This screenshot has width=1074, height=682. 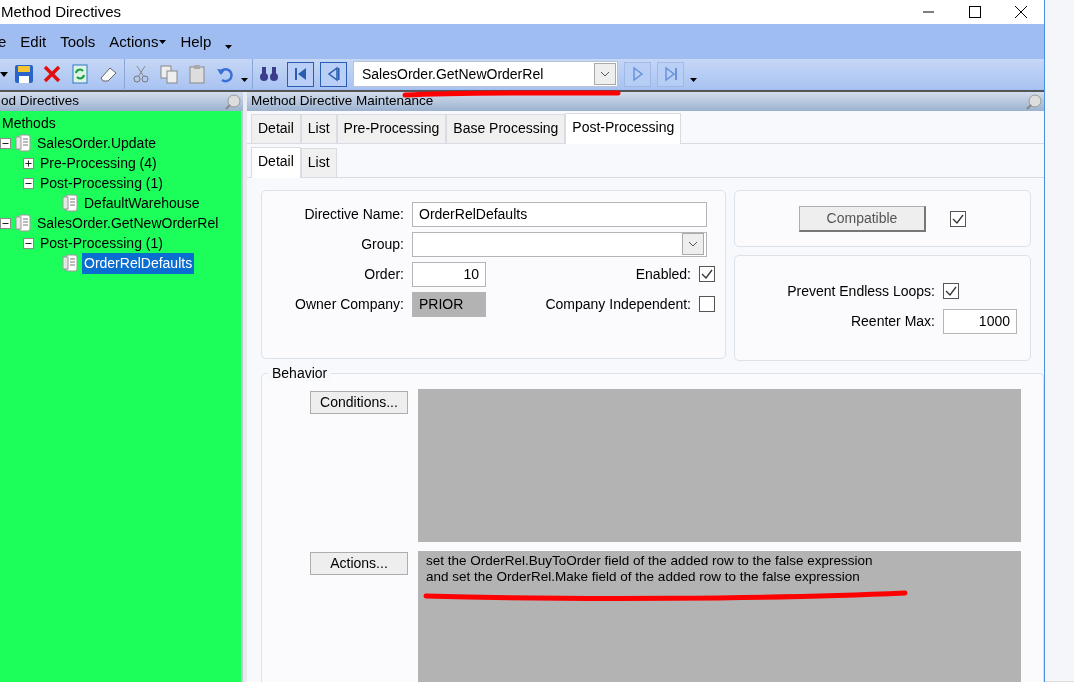 What do you see at coordinates (128, 223) in the screenshot?
I see `tree-item: SalesOrder.GetNewOrderRel` at bounding box center [128, 223].